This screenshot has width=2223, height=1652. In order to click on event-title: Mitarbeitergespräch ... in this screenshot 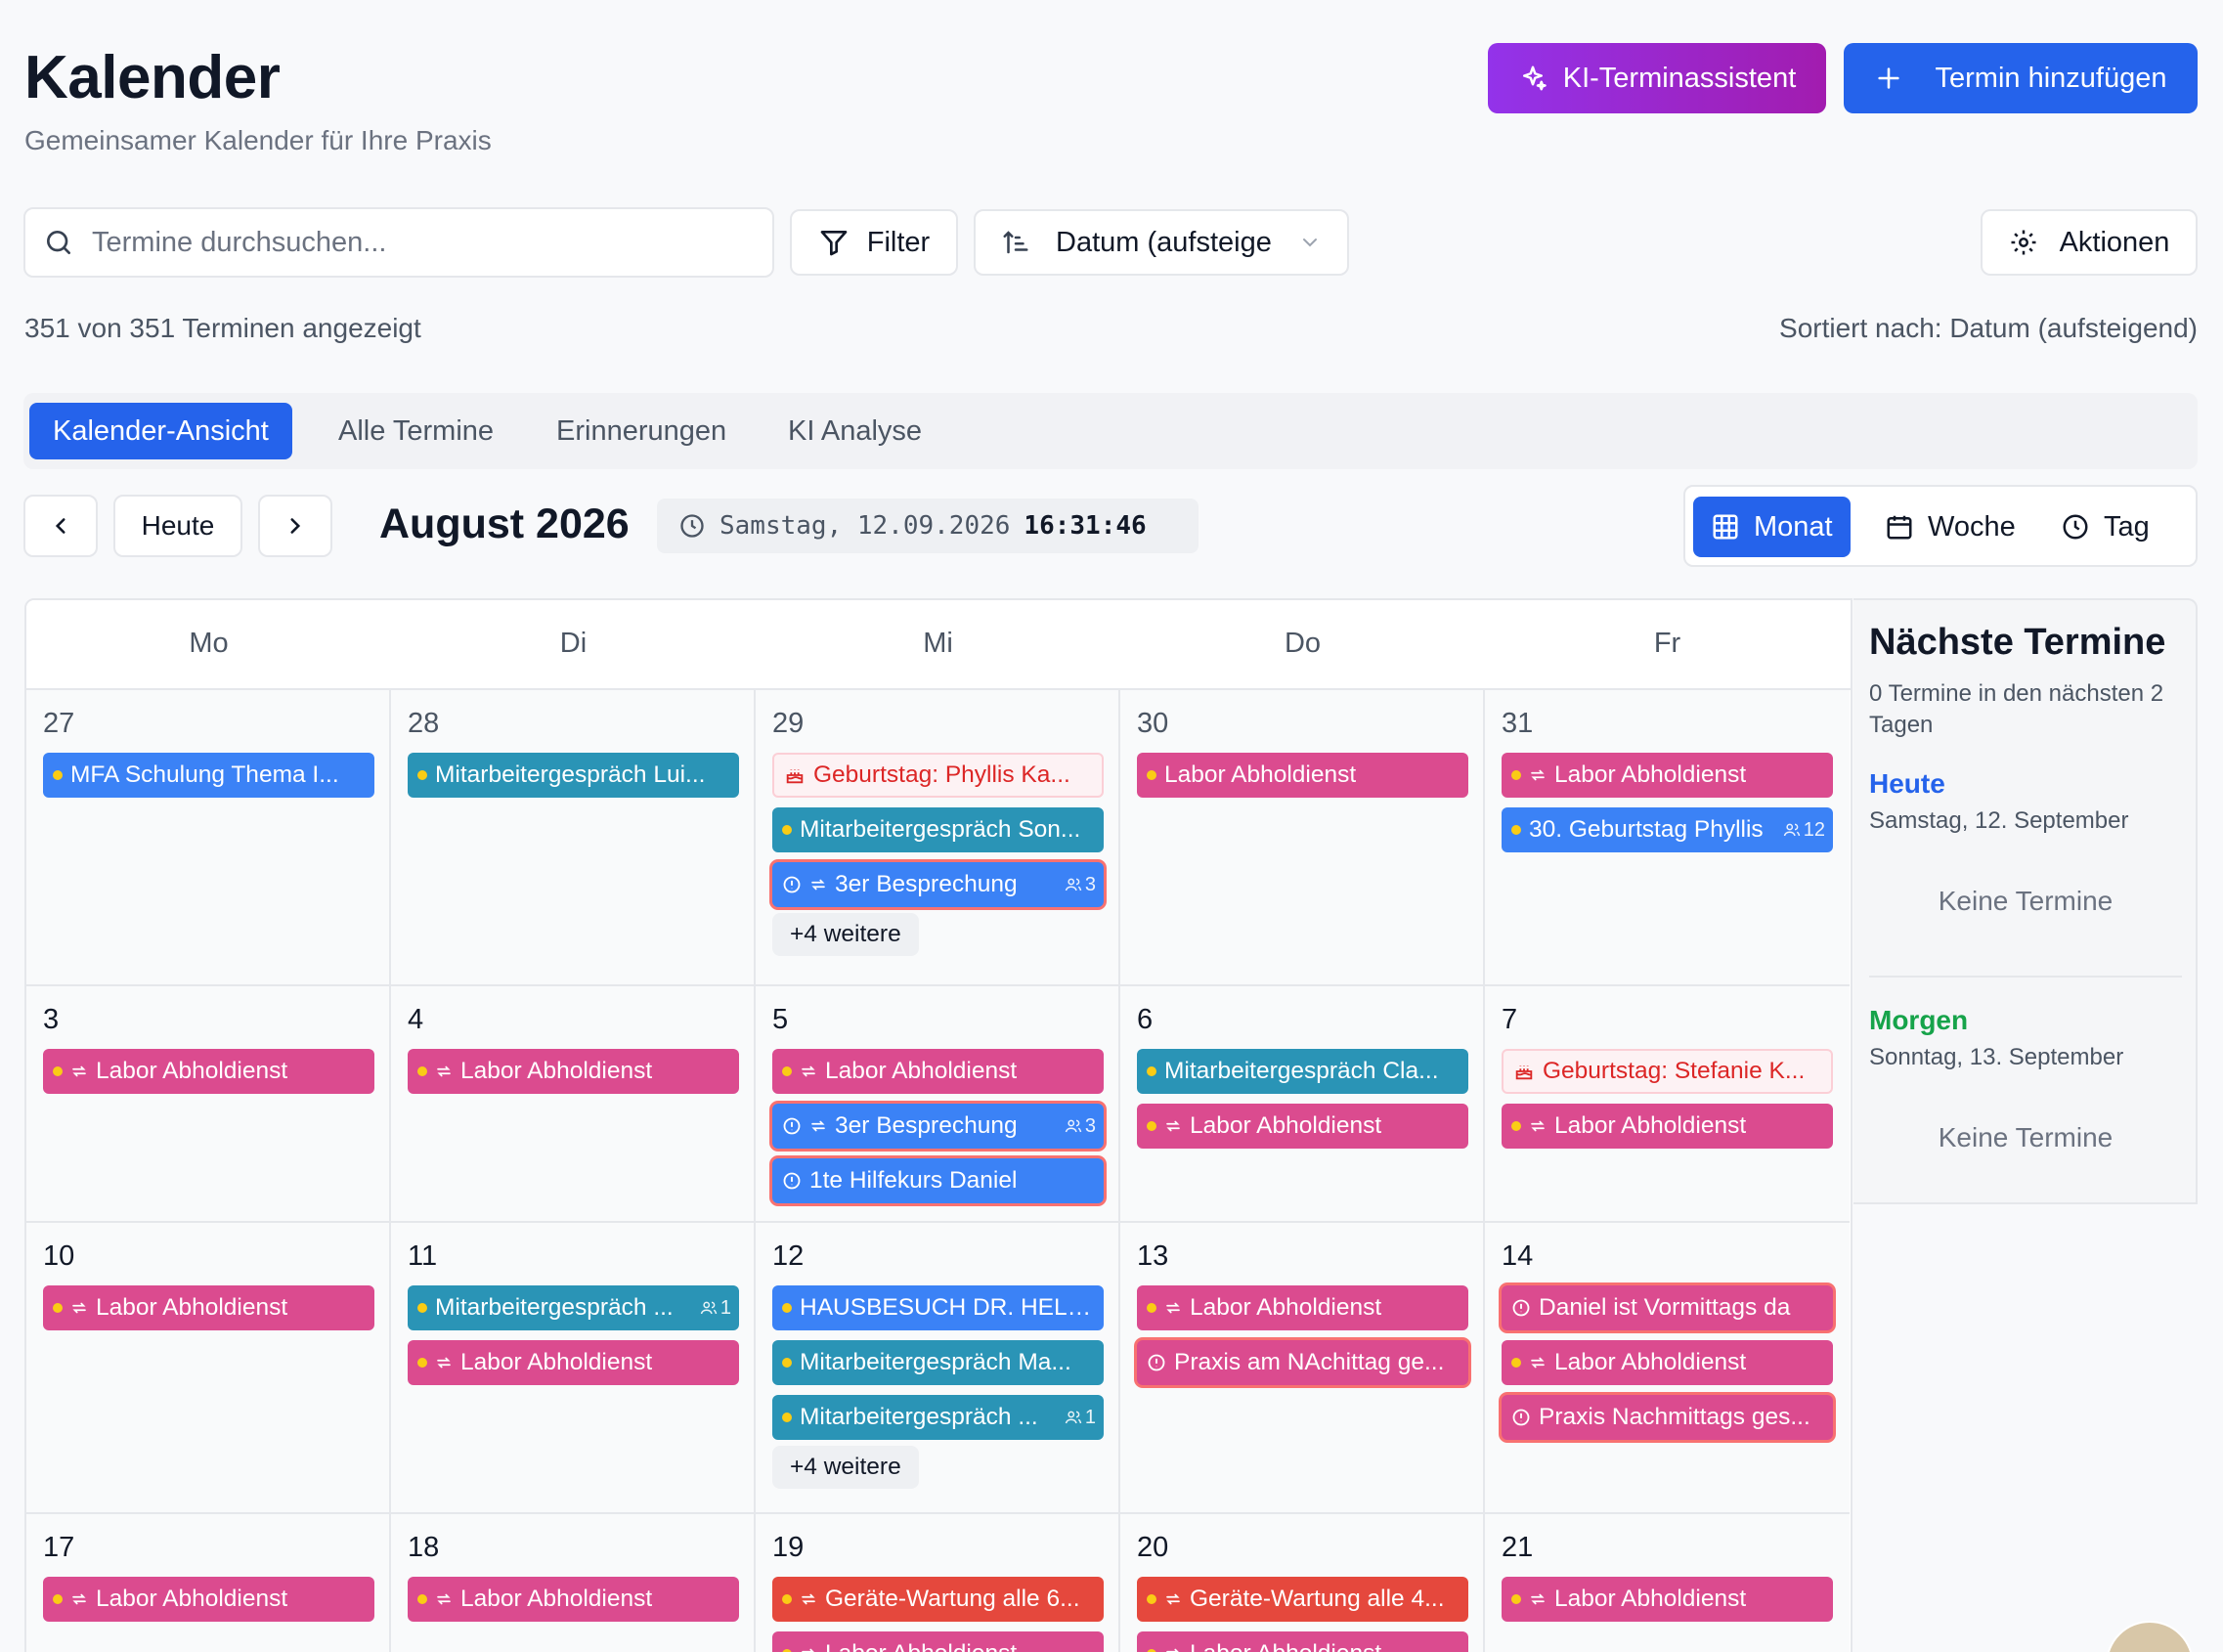, I will do `click(554, 1307)`.